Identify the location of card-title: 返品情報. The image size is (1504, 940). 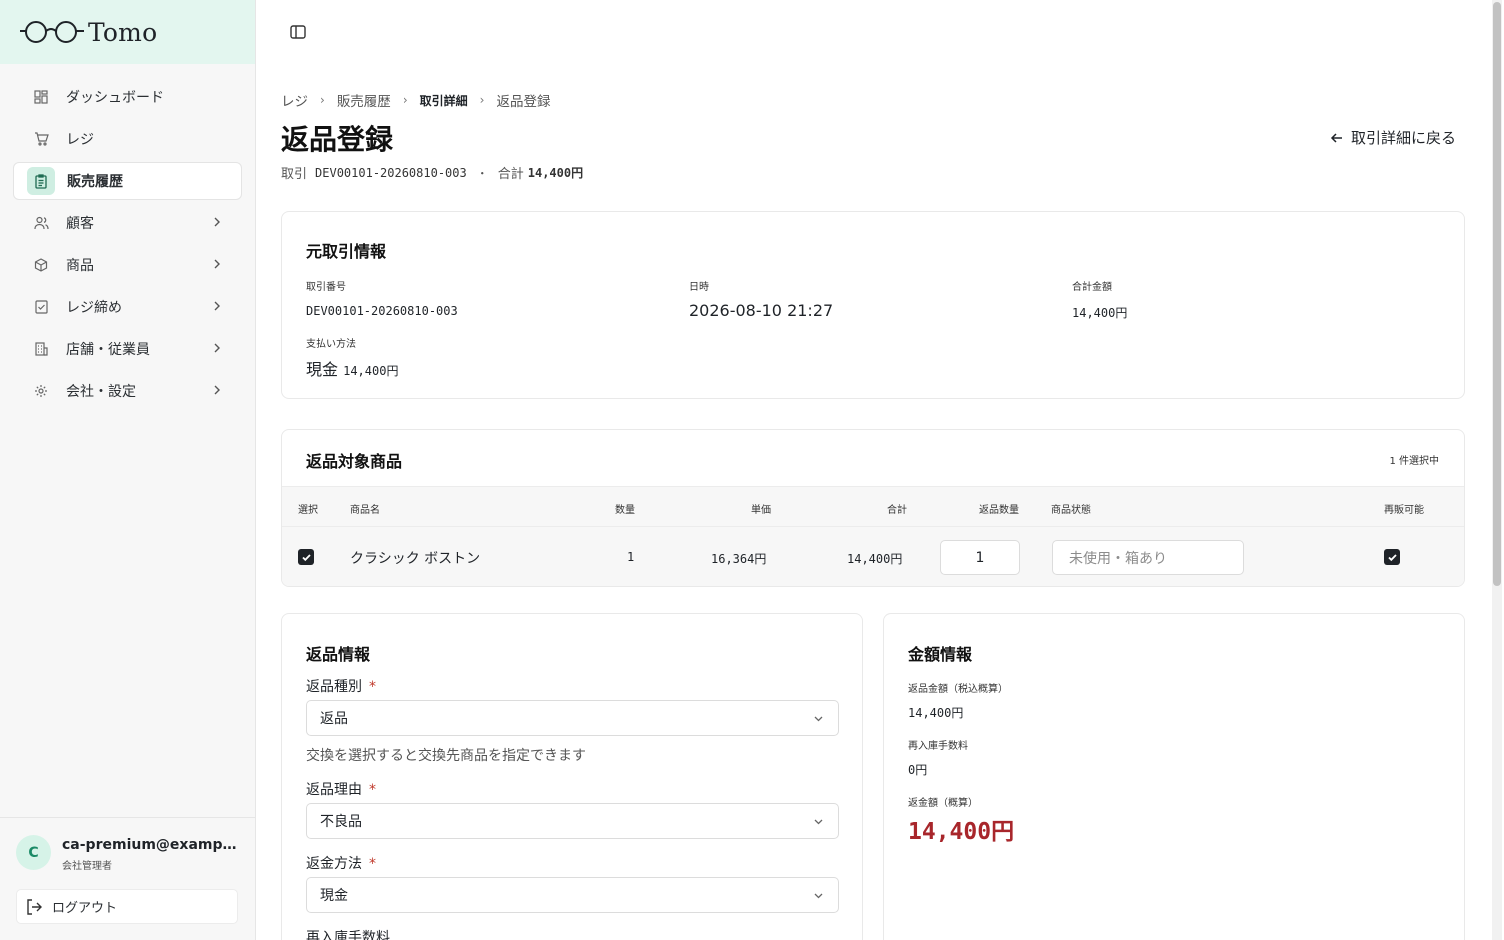
(338, 654).